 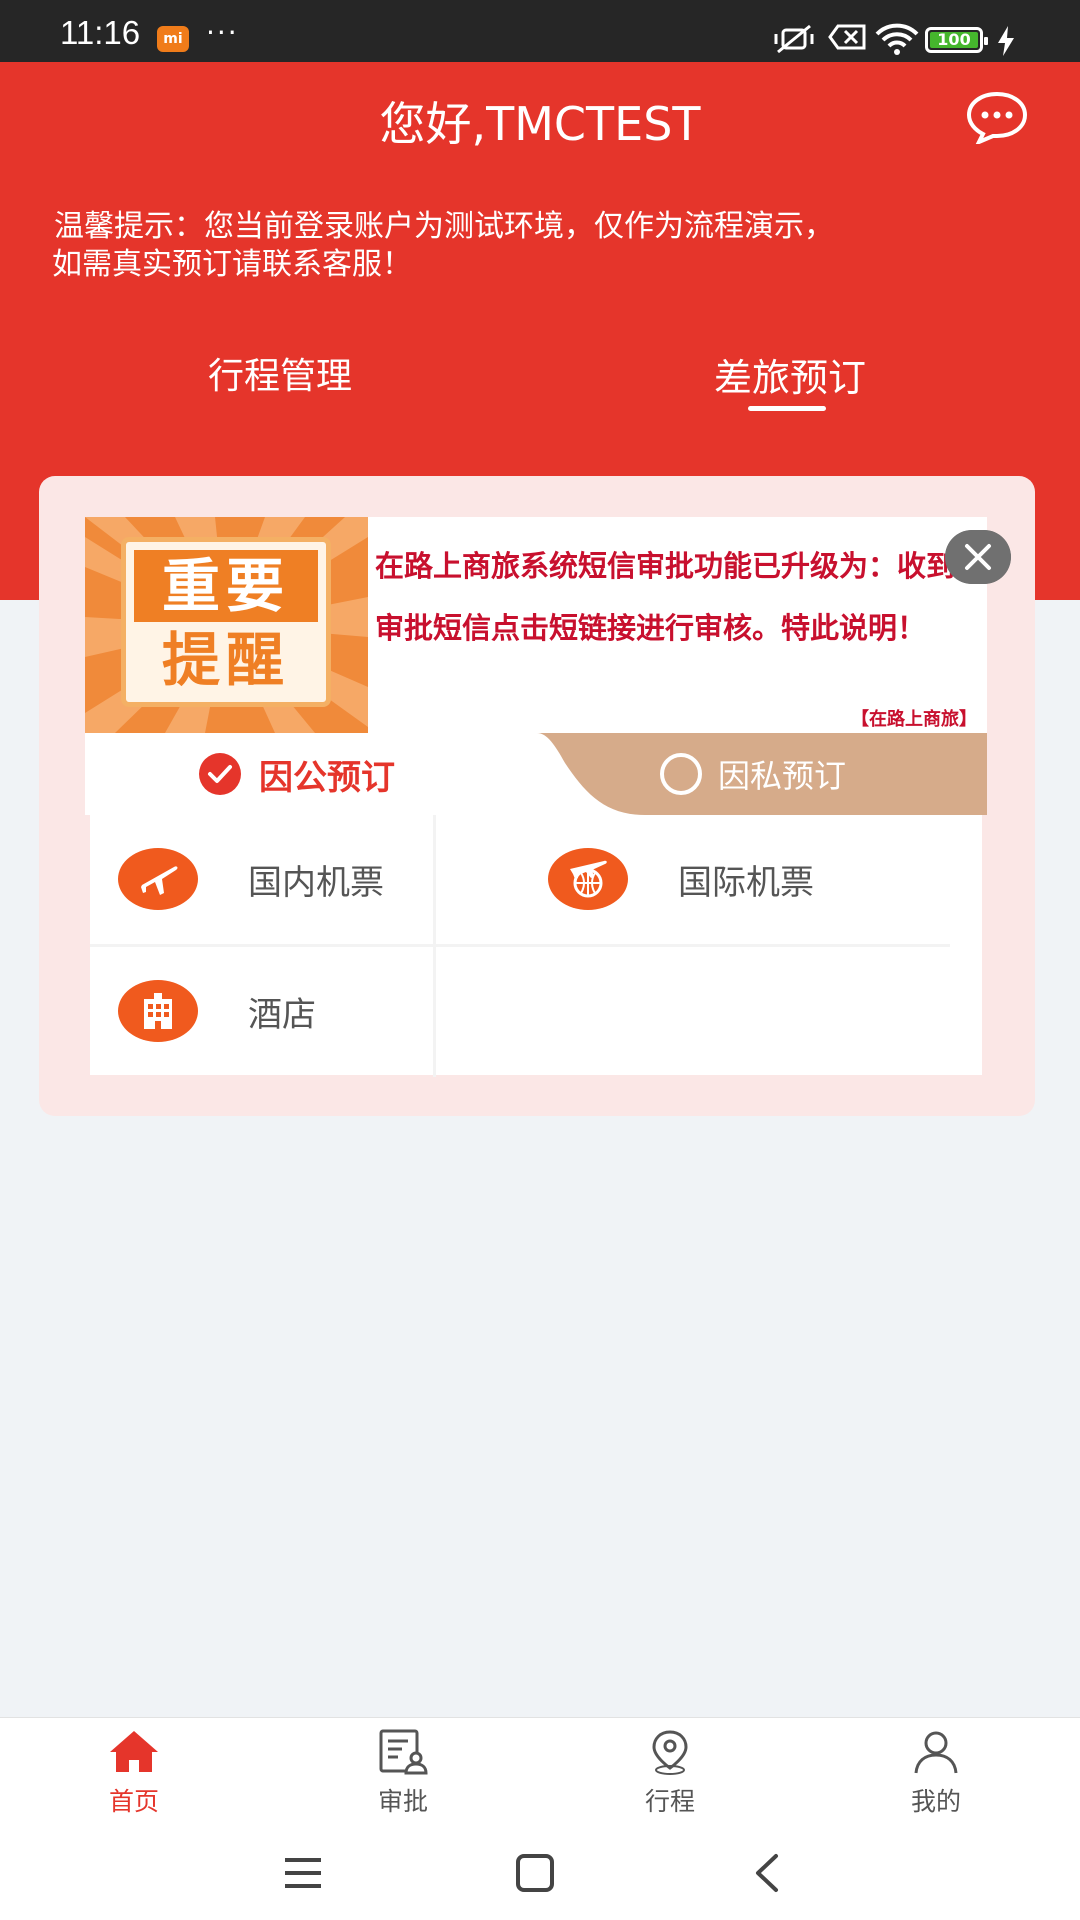 I want to click on badge-top-text: 重要, so click(x=226, y=586).